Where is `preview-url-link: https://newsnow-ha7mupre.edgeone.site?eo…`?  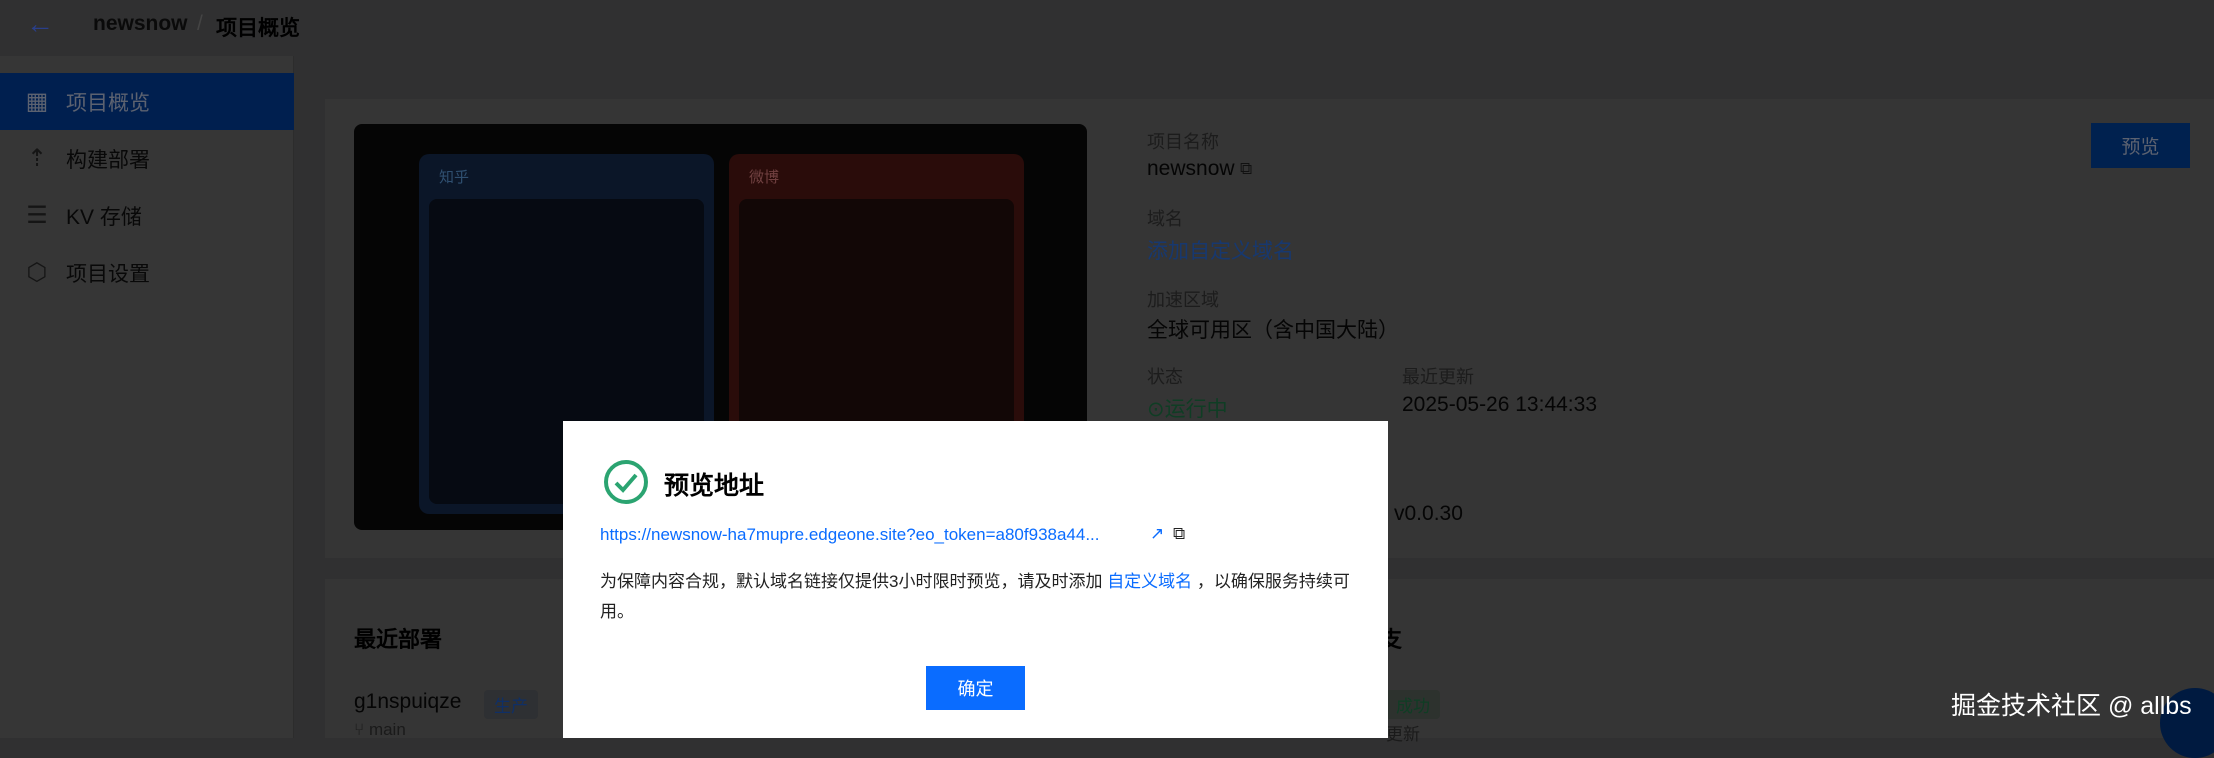 preview-url-link: https://newsnow-ha7mupre.edgeone.site?eo… is located at coordinates (850, 535).